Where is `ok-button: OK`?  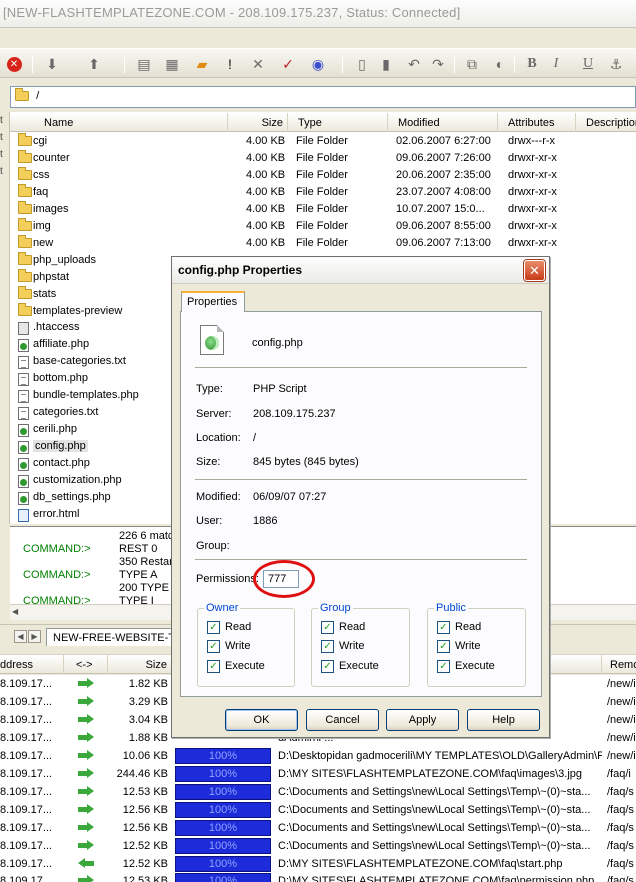
ok-button: OK is located at coordinates (261, 720).